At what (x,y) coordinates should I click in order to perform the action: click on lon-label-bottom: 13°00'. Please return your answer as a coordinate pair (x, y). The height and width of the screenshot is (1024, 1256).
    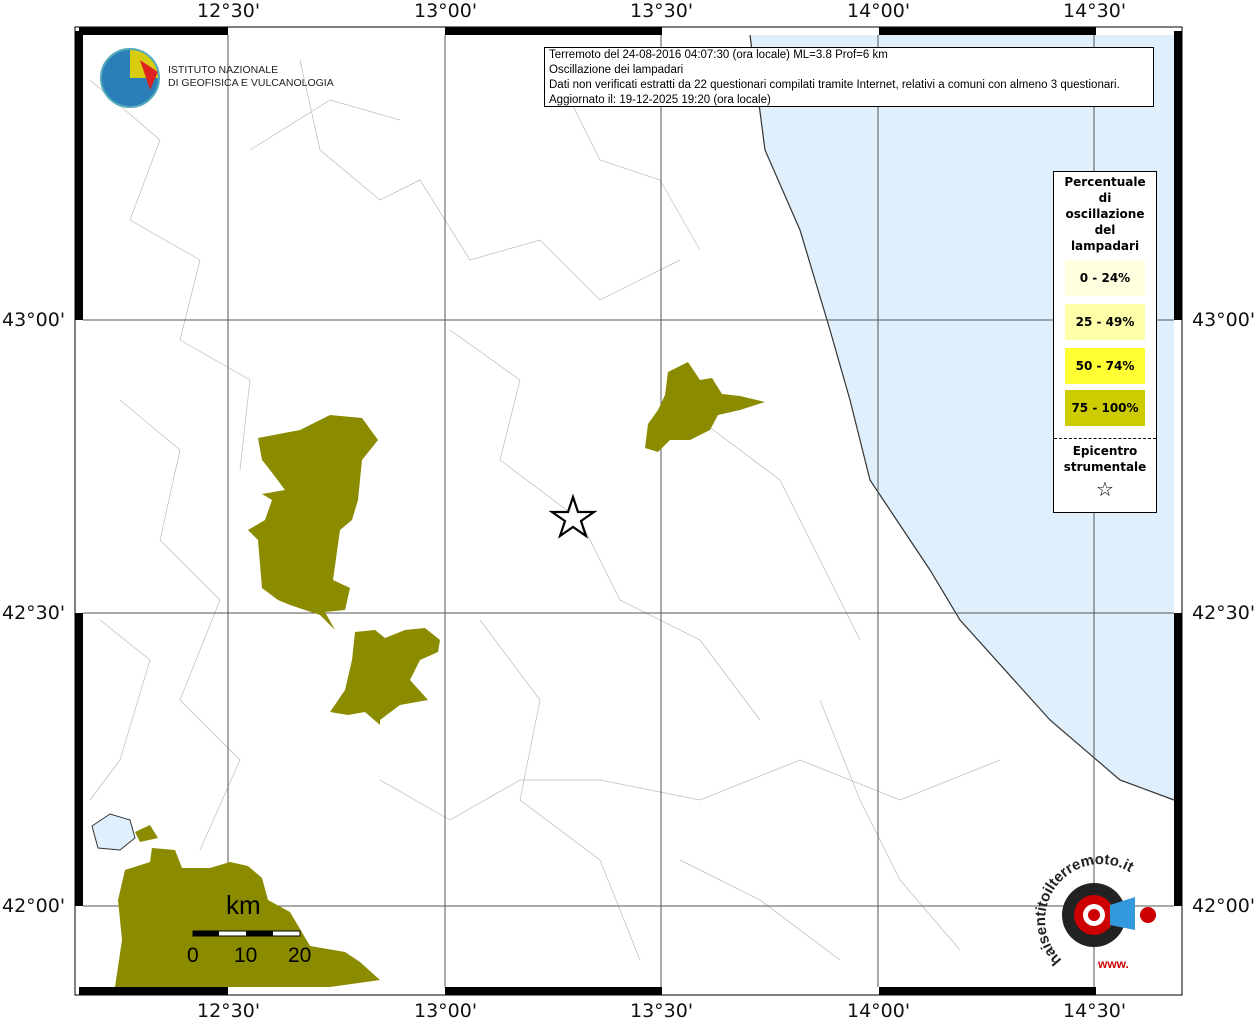
    Looking at the image, I should click on (446, 1011).